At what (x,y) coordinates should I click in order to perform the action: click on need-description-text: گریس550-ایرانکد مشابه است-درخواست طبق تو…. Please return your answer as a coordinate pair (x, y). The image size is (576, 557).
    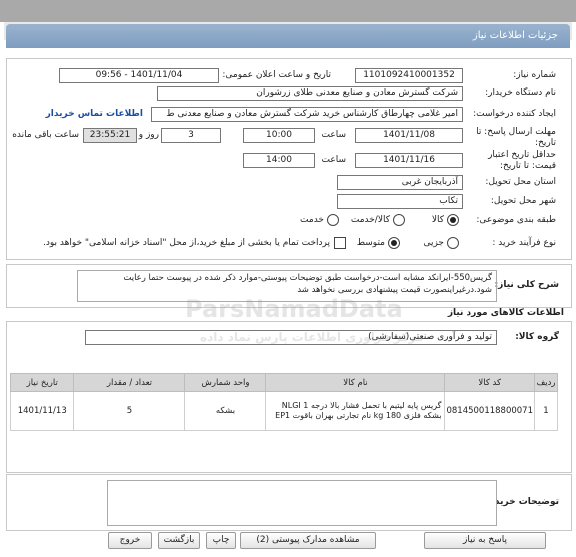
    Looking at the image, I should click on (287, 286).